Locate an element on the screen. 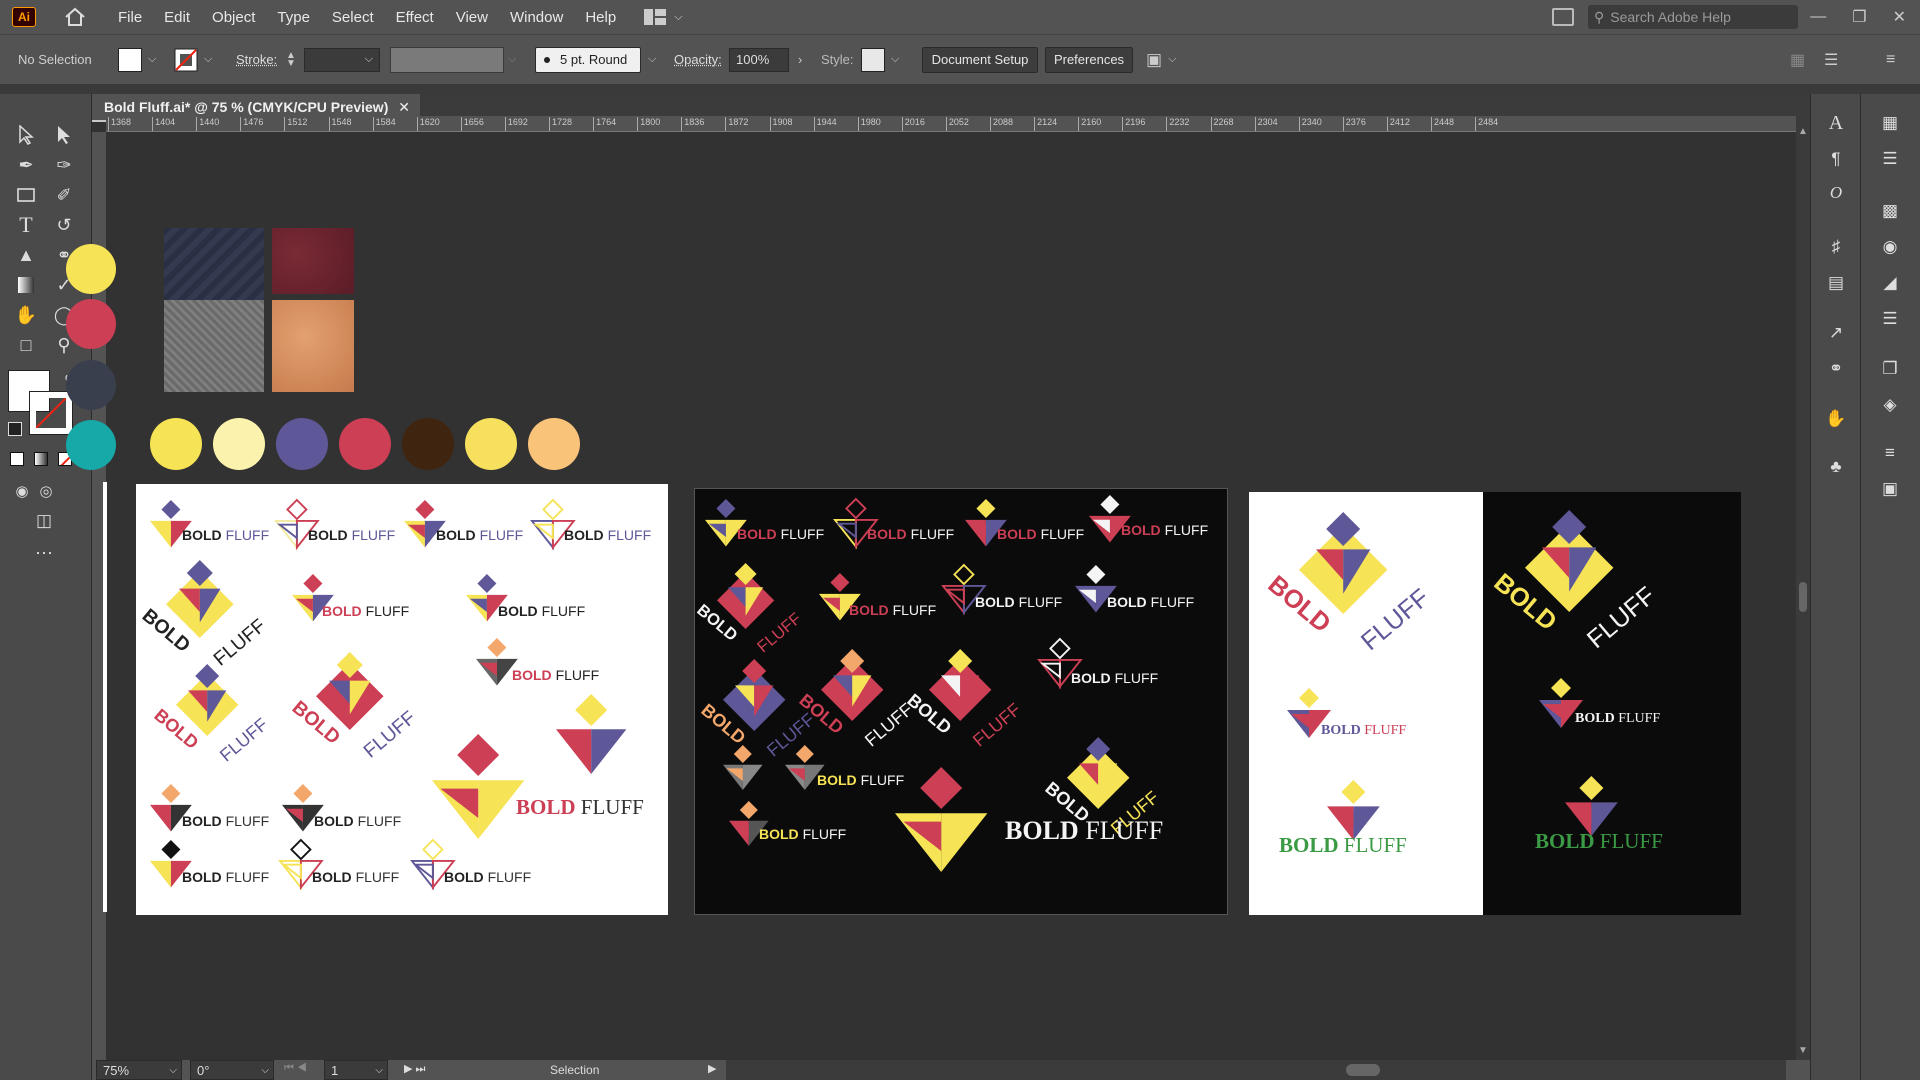  stroke-color-control: ⌵ is located at coordinates (193, 60).